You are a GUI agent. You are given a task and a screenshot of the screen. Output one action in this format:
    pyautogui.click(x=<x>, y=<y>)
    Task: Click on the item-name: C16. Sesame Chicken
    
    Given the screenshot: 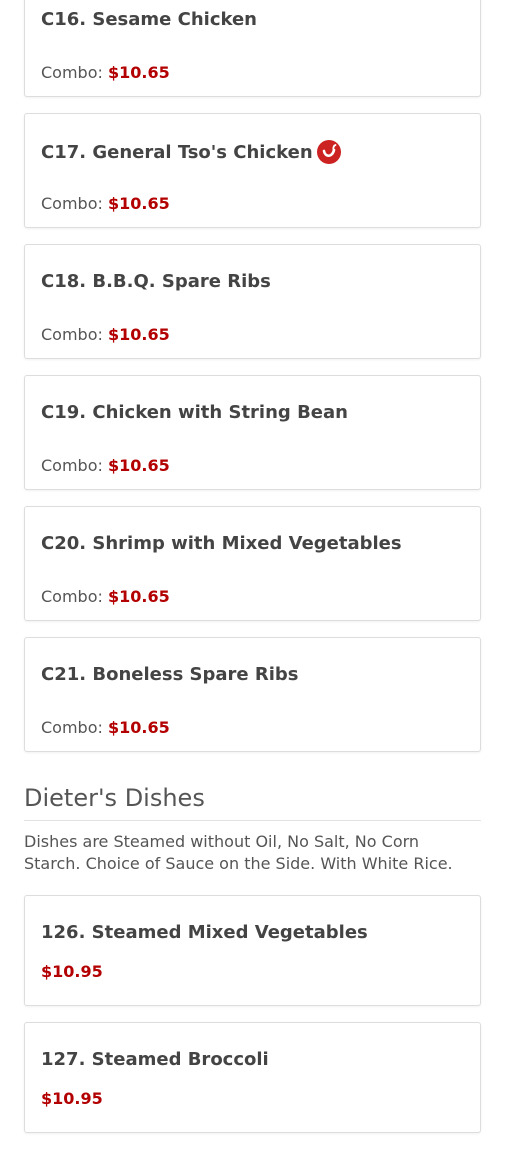 What is the action you would take?
    pyautogui.click(x=149, y=19)
    